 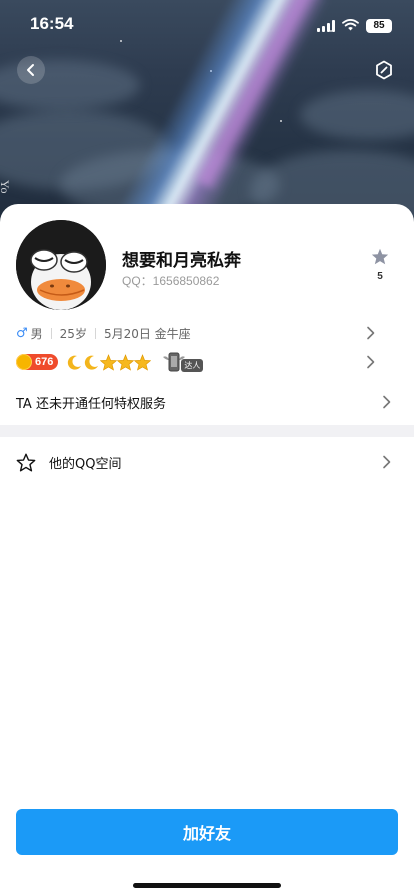 I want to click on cellular-signal-icon, so click(x=326, y=25).